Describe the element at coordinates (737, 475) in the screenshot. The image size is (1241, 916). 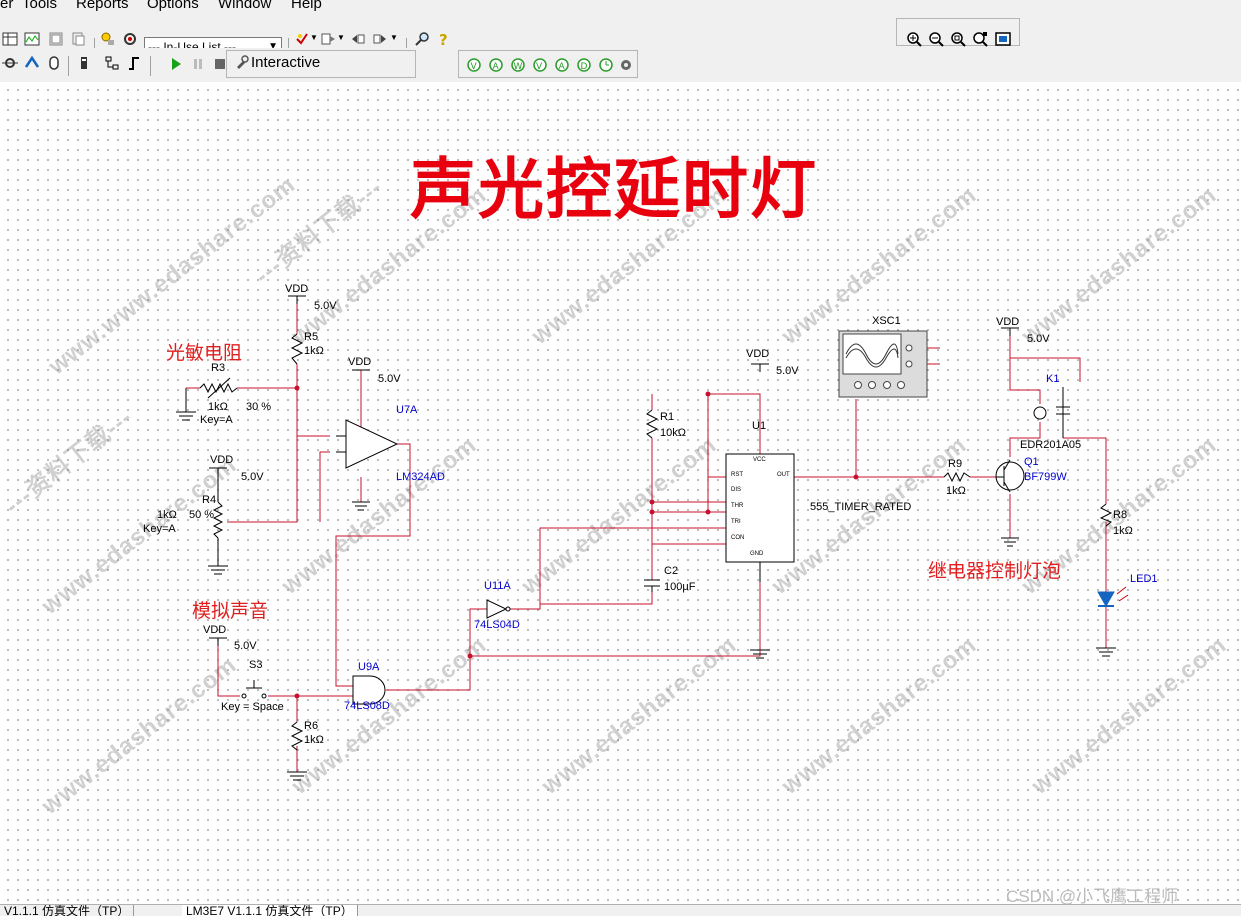
I see `u1-pin-rst: RST` at that location.